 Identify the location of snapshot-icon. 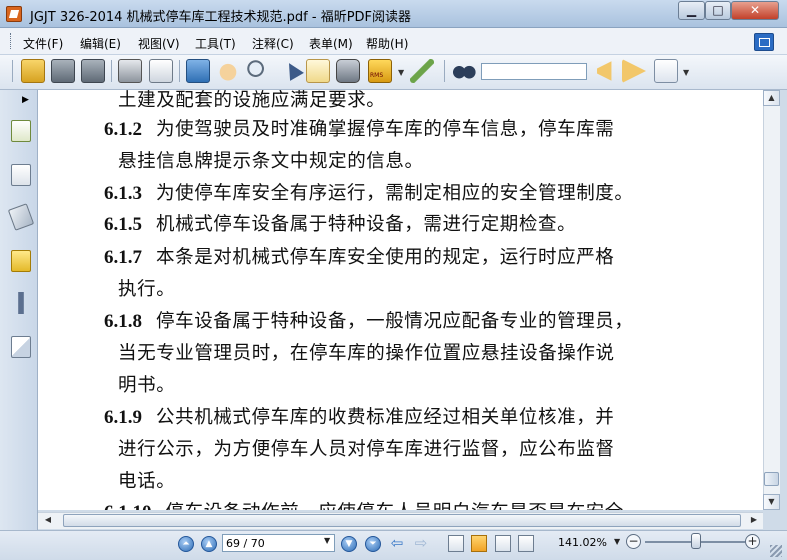
(348, 71).